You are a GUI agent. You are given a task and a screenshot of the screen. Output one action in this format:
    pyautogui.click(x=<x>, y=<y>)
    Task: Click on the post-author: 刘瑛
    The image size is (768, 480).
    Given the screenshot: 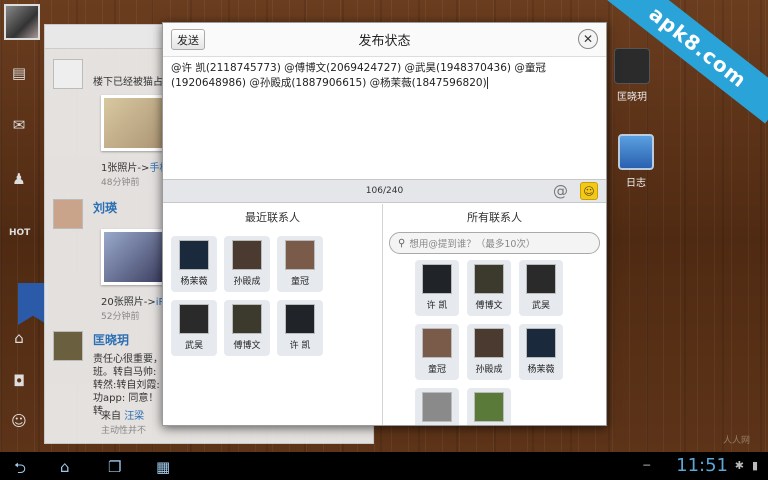 What is the action you would take?
    pyautogui.click(x=105, y=207)
    